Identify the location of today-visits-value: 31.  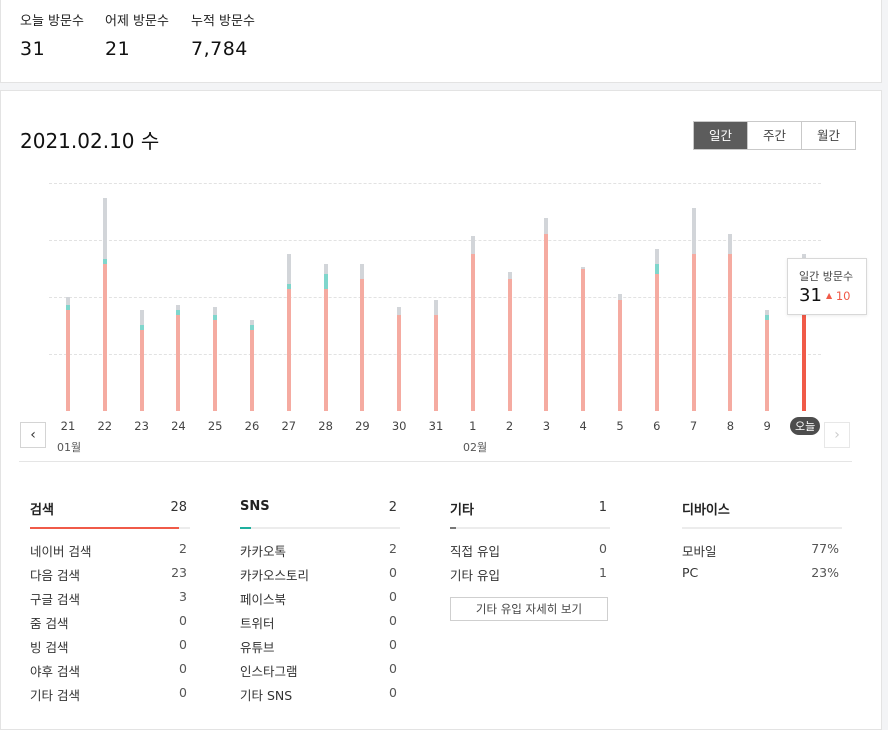
(33, 49).